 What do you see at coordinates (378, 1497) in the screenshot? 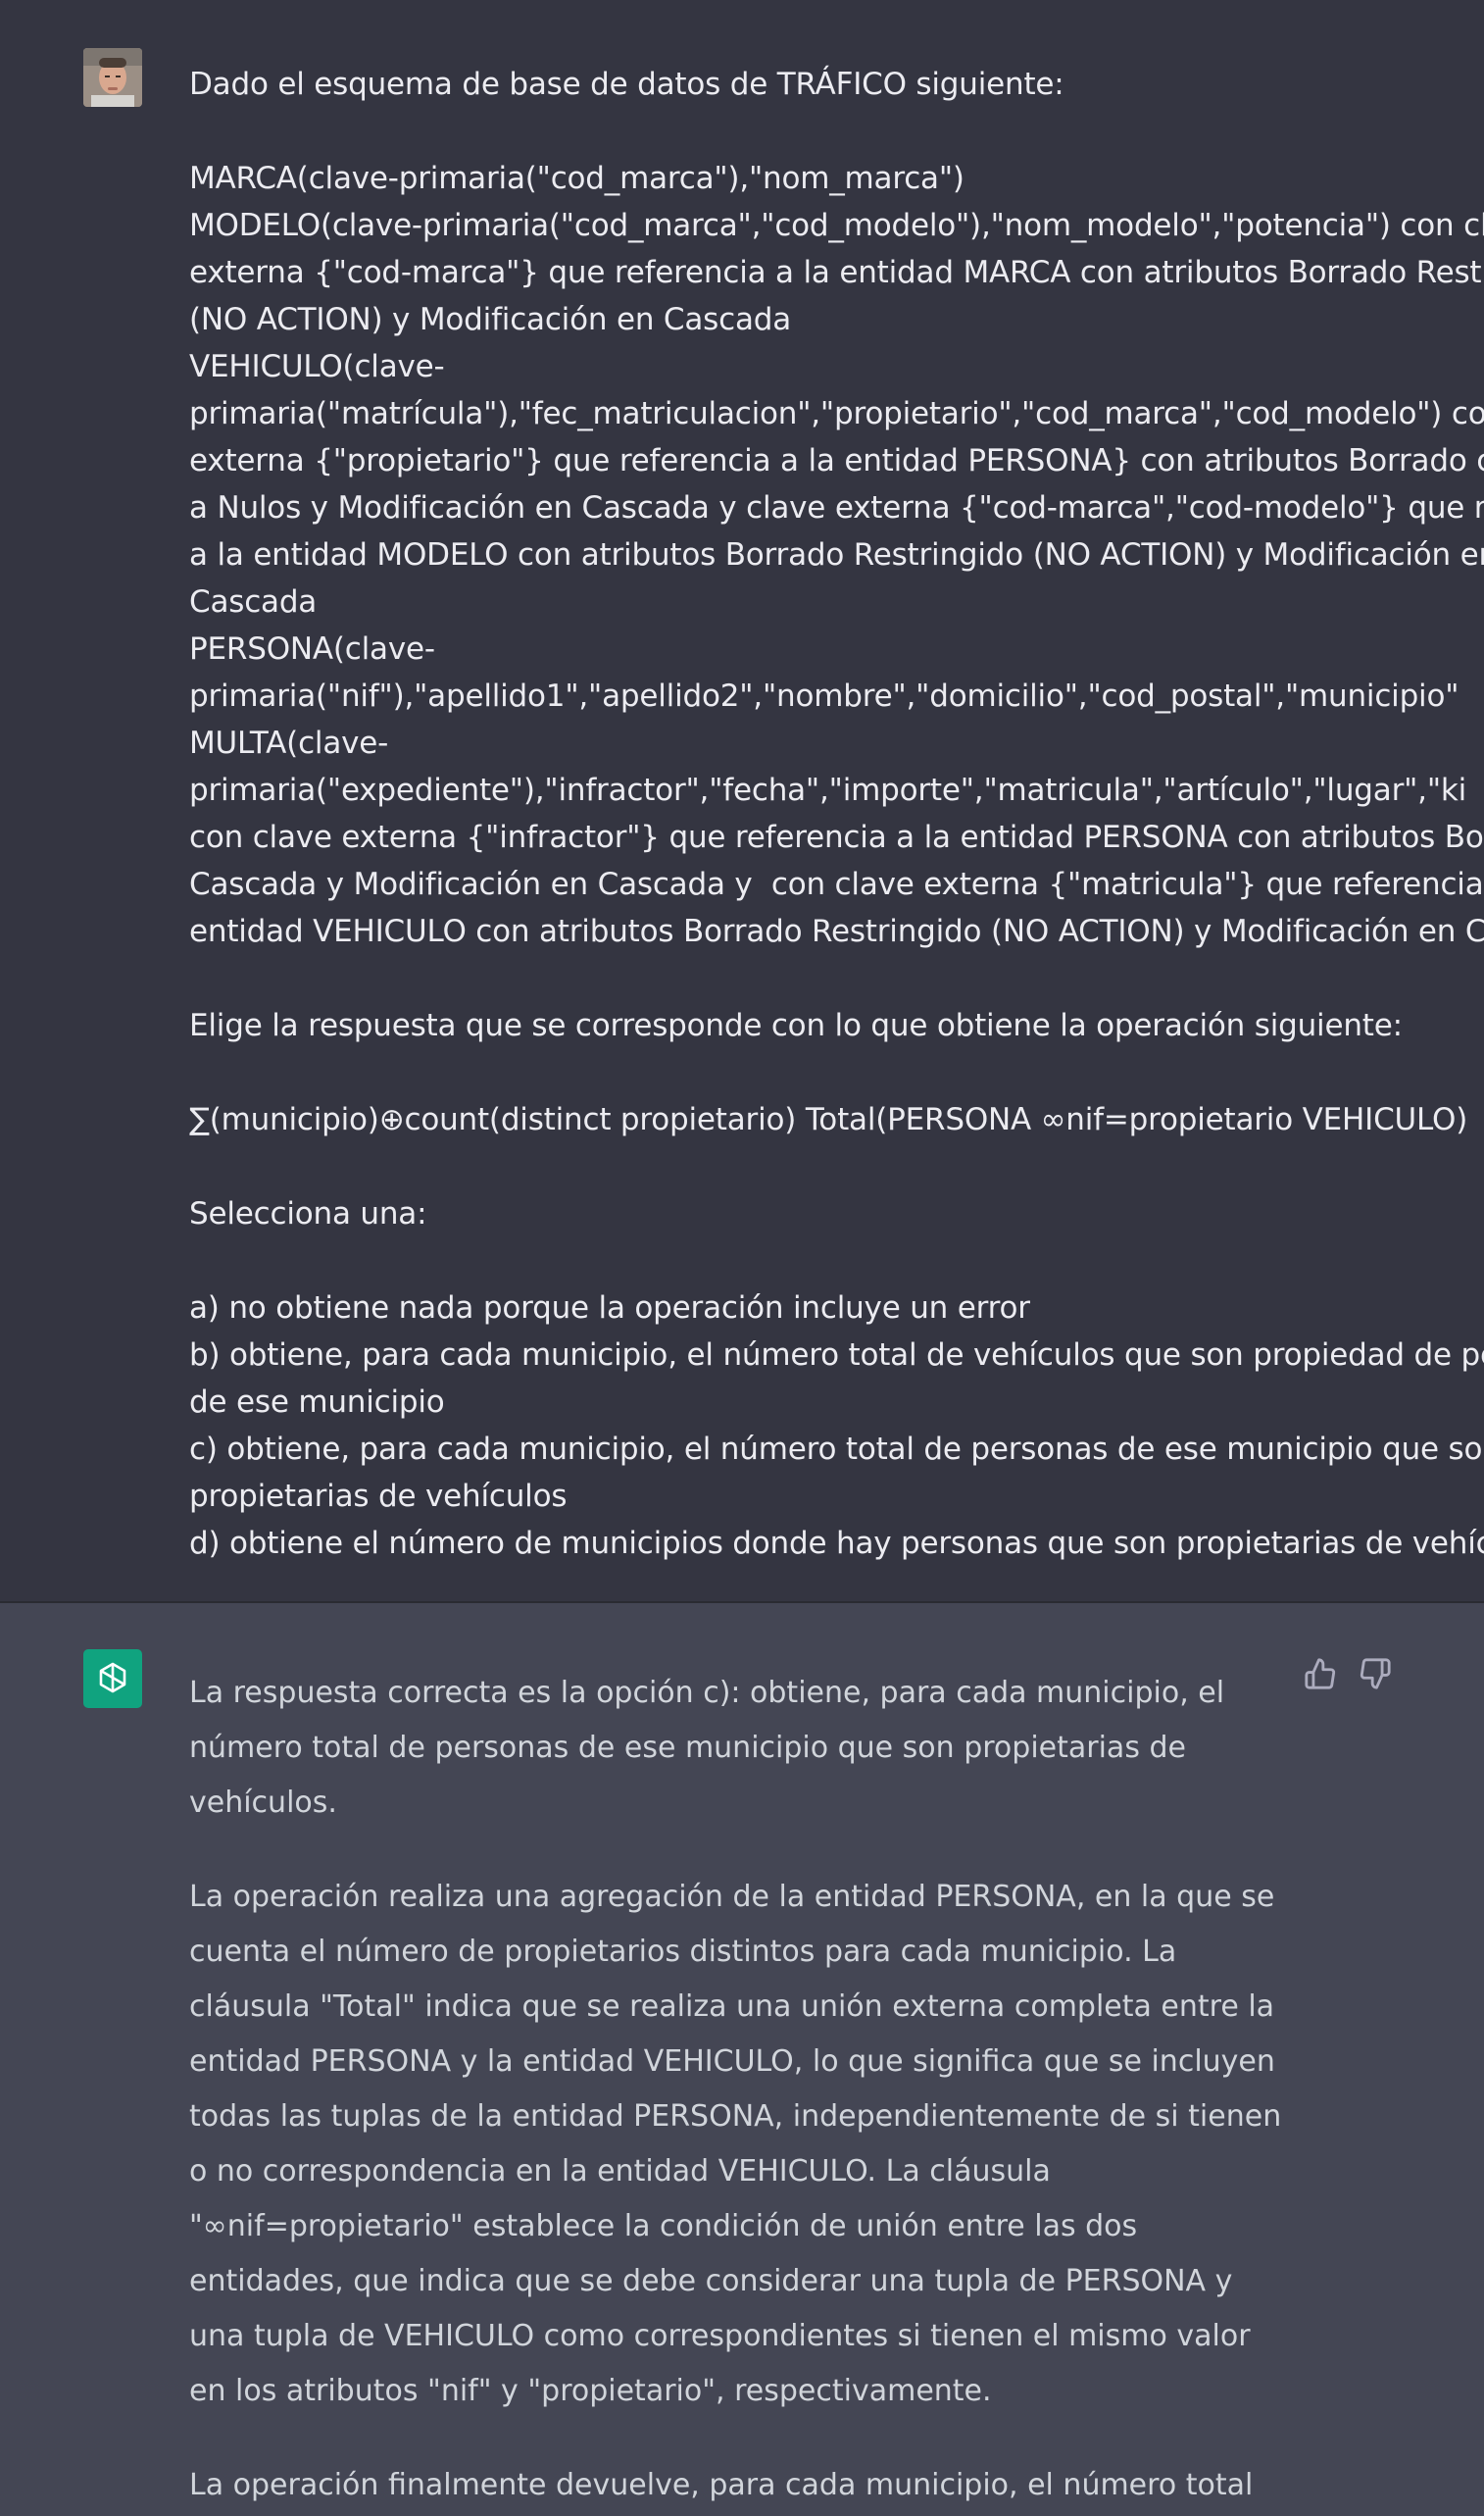
I see `user-message-line: propietarias de vehículos` at bounding box center [378, 1497].